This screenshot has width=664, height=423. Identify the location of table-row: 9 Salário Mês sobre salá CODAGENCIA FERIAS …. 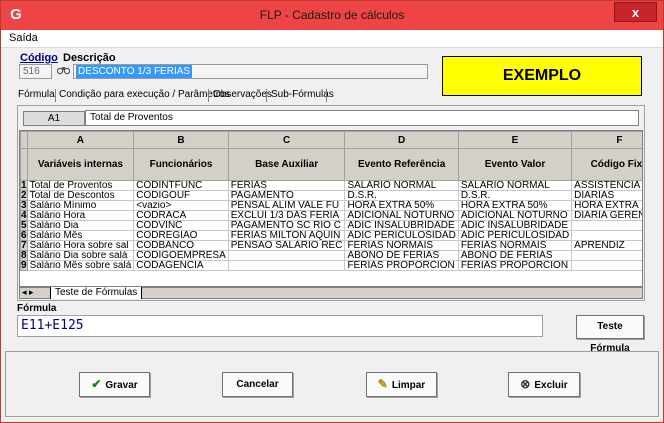
(331, 265).